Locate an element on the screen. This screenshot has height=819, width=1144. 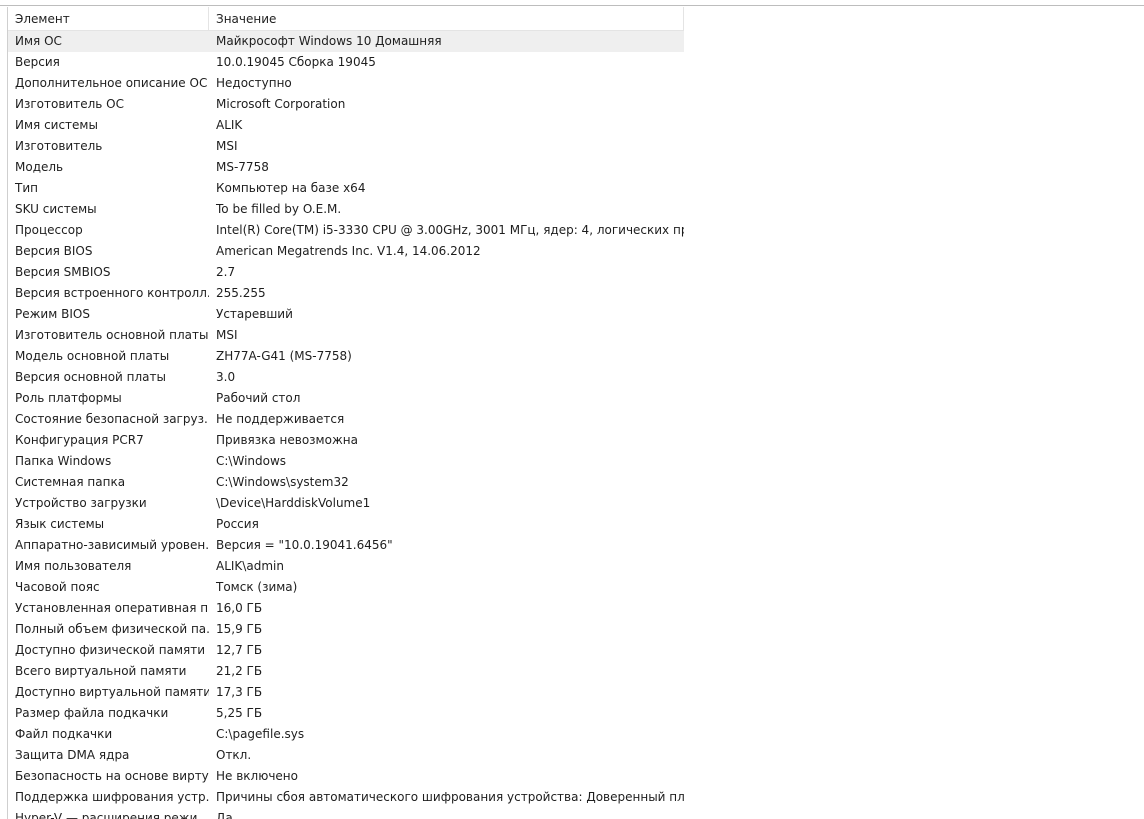
row-element-cell: Изготовитель is located at coordinates (59, 146).